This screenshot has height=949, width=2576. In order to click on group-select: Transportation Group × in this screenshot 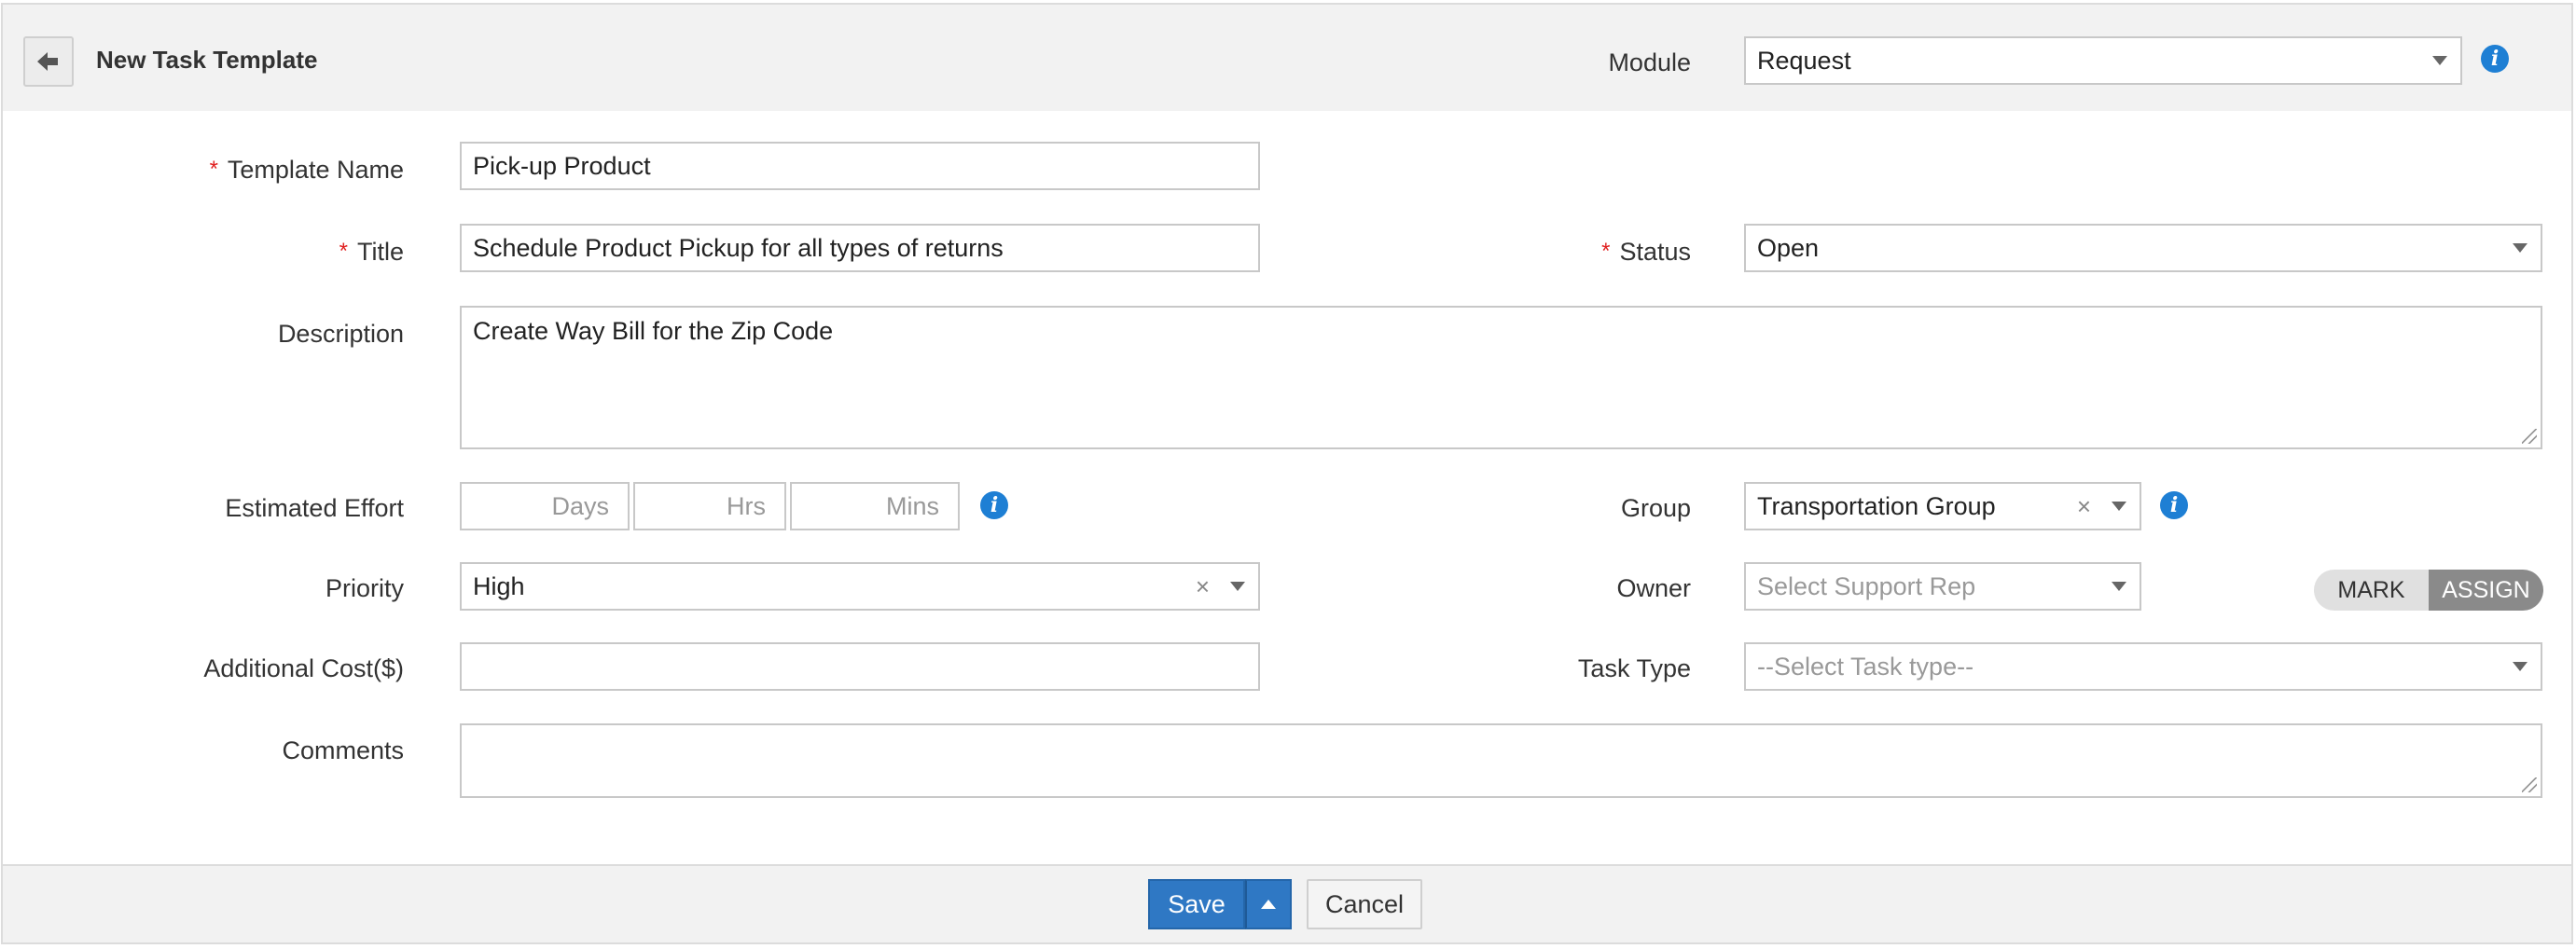, I will do `click(1942, 506)`.